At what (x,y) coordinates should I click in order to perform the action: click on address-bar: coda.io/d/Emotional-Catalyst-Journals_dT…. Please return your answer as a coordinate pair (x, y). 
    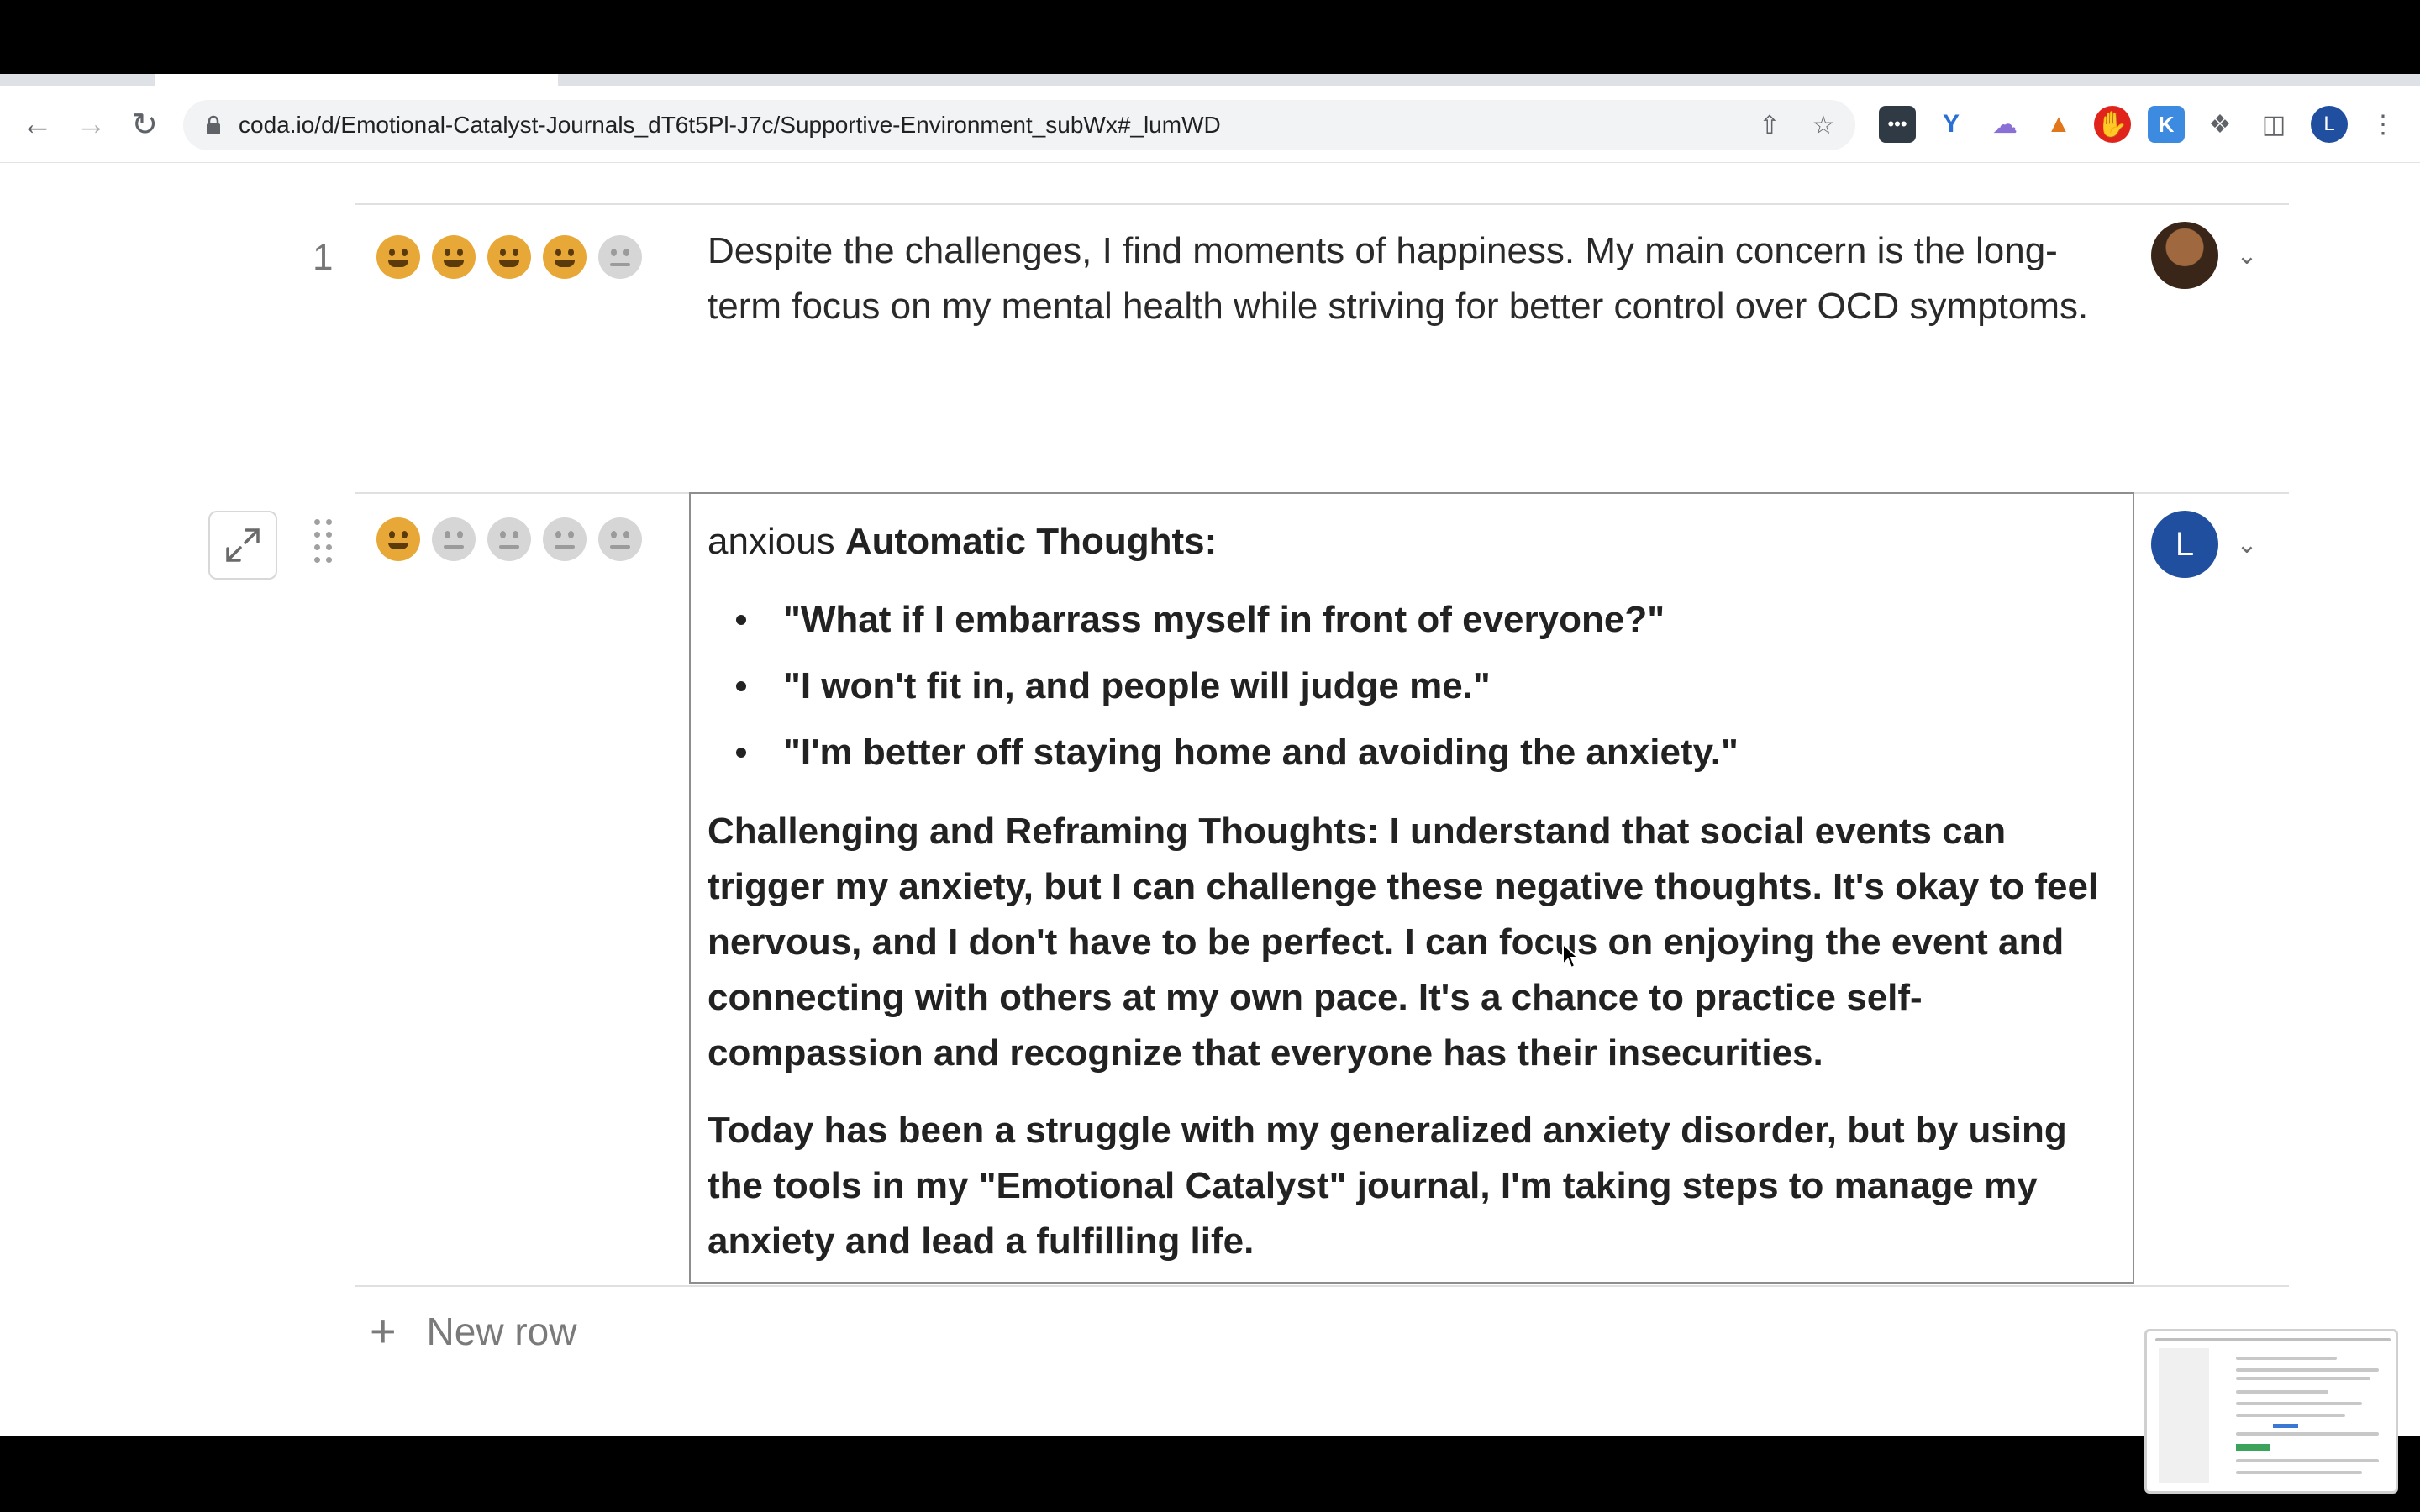
    Looking at the image, I should click on (1019, 125).